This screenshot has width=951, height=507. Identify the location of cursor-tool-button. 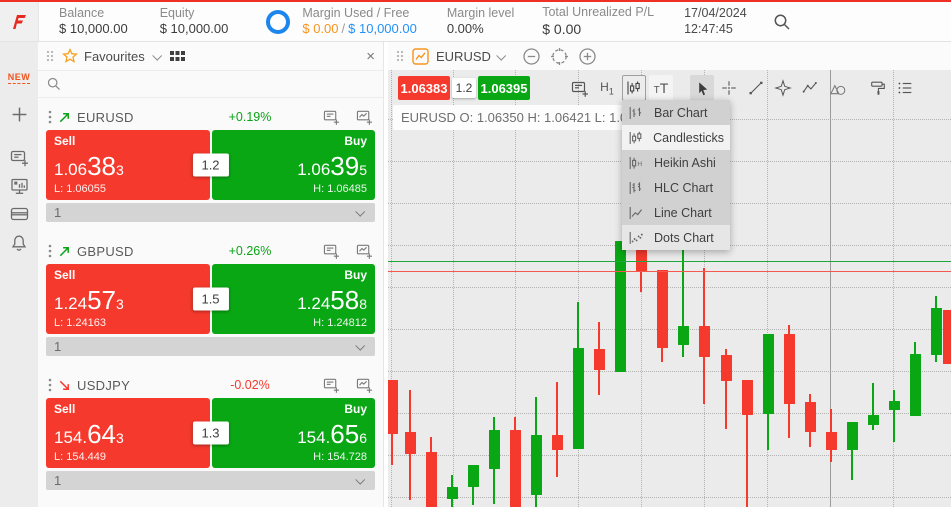
(702, 88).